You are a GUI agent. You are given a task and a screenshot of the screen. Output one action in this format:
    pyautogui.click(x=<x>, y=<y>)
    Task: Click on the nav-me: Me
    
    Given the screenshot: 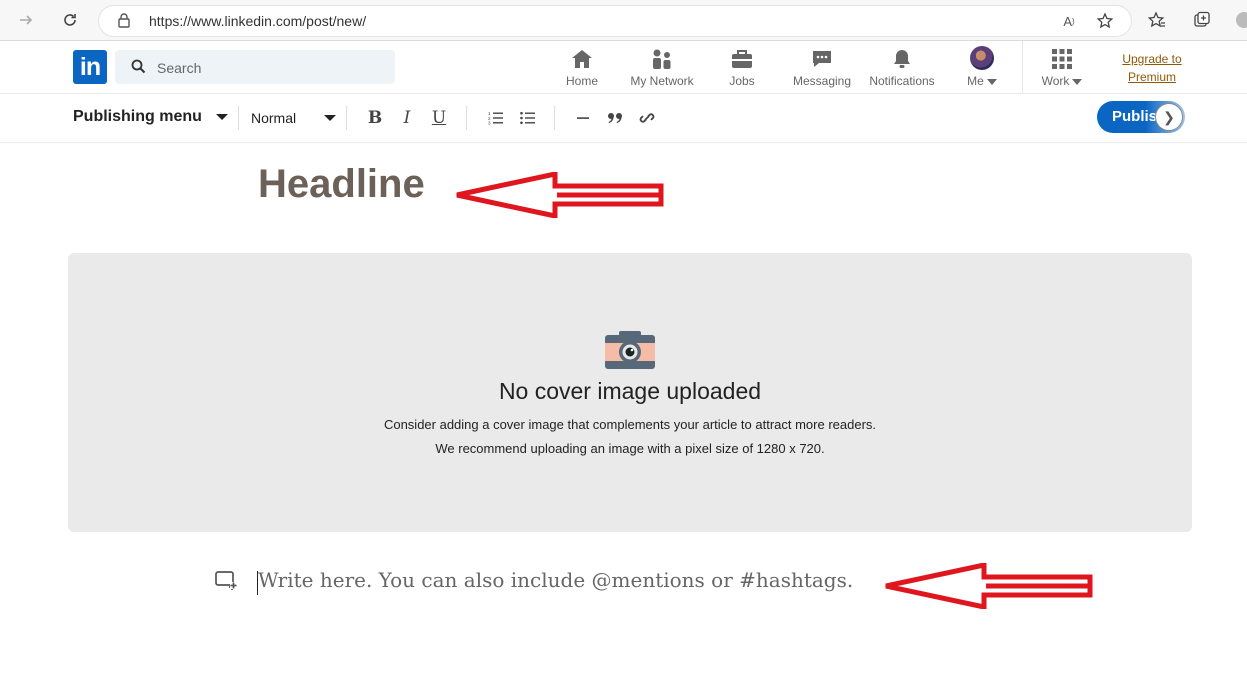 What is the action you would take?
    pyautogui.click(x=982, y=68)
    